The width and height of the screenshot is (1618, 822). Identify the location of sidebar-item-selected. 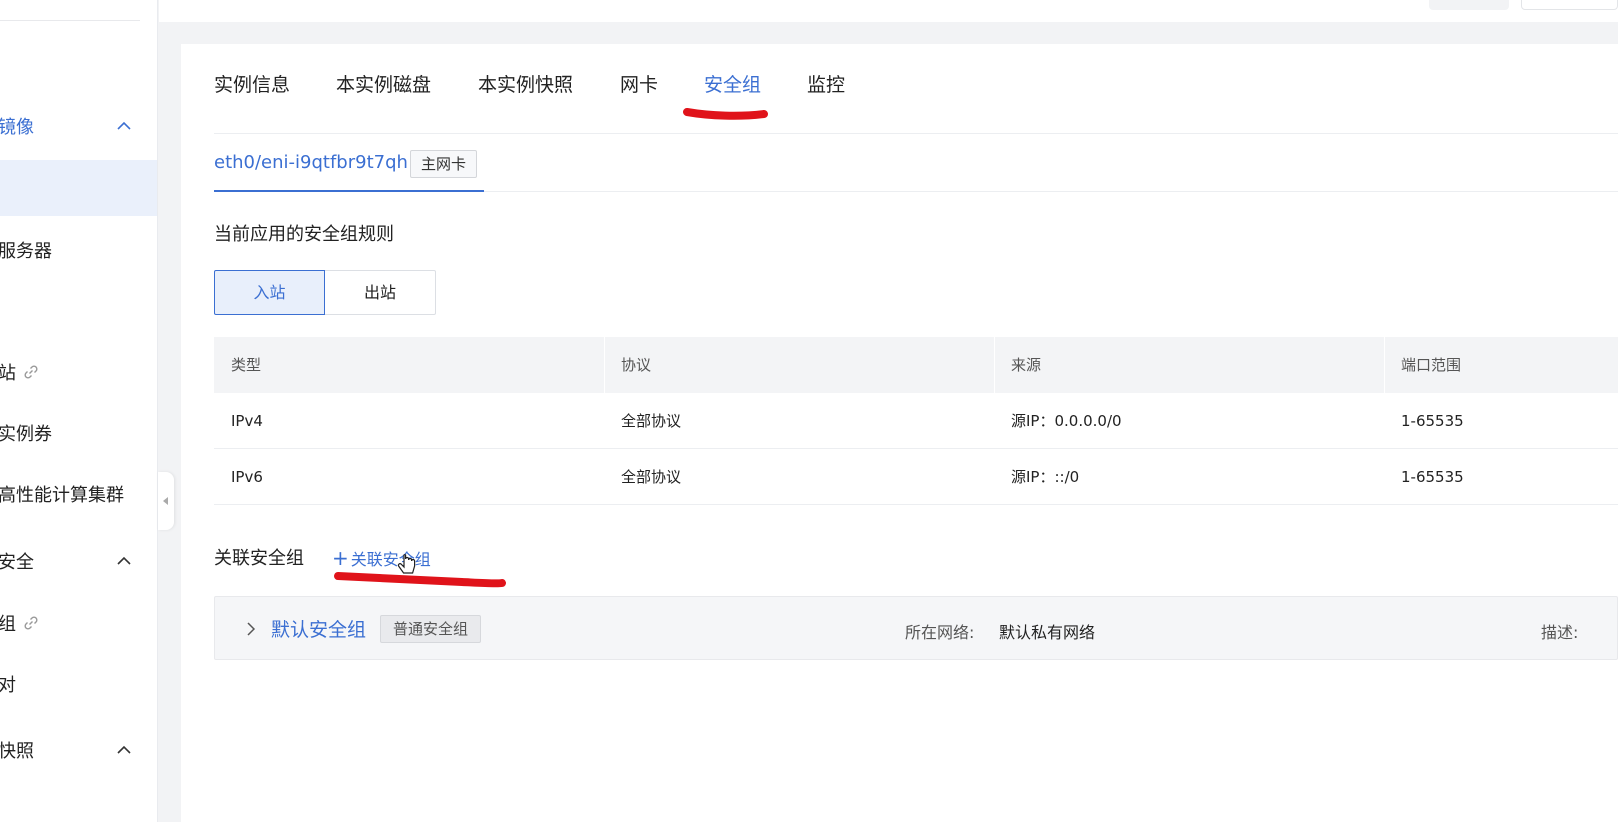
(78, 188).